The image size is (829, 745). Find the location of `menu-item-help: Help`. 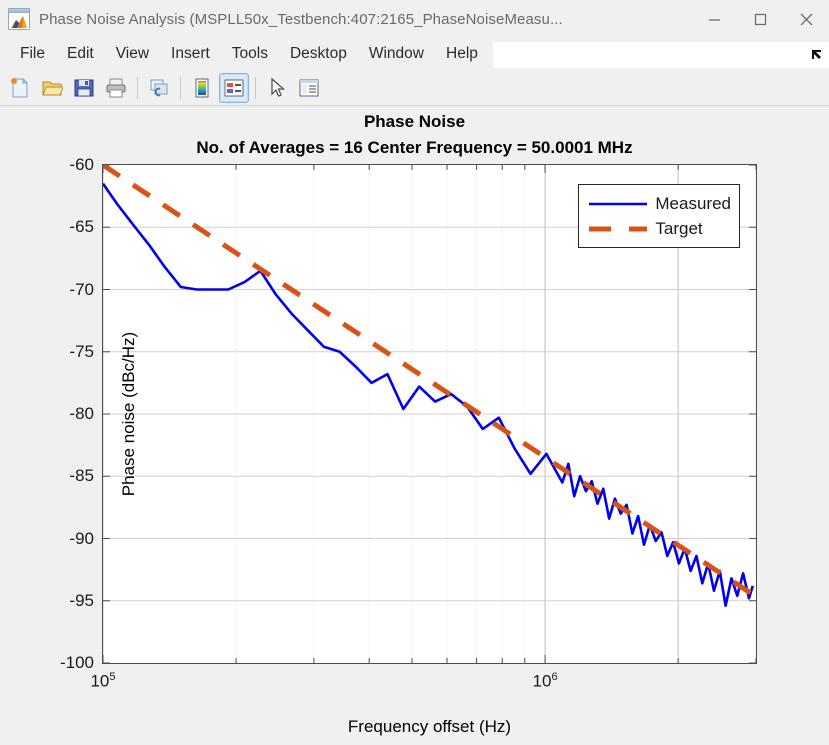

menu-item-help: Help is located at coordinates (462, 54).